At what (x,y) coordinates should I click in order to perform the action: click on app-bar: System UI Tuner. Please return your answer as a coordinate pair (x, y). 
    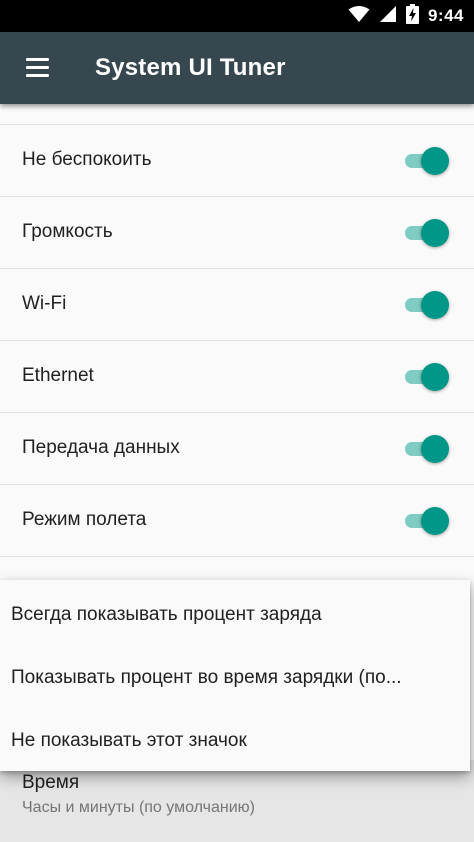
    Looking at the image, I should click on (237, 68).